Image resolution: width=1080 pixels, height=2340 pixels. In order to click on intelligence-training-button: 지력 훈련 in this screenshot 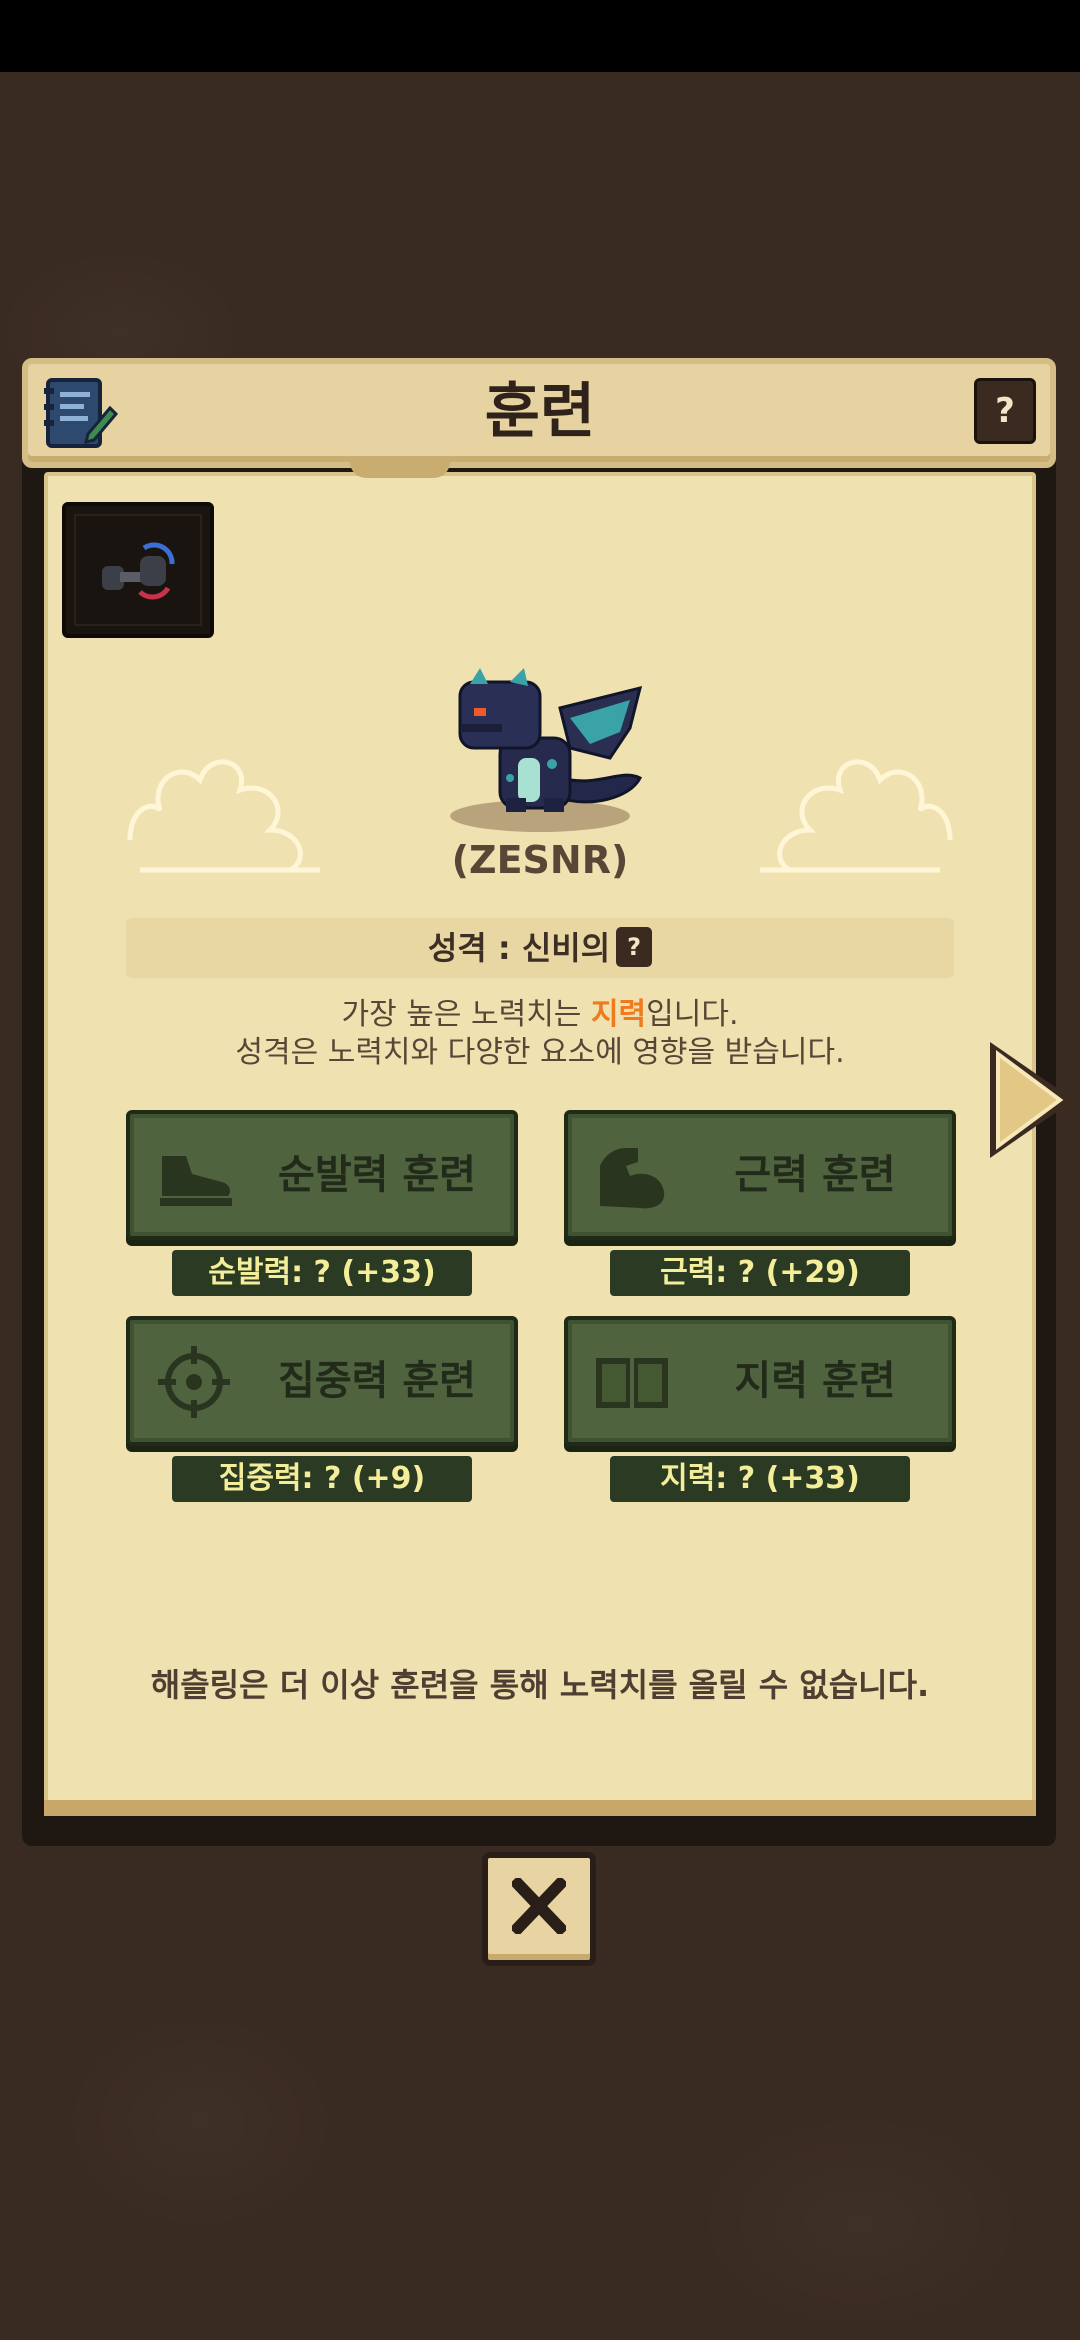, I will do `click(760, 1381)`.